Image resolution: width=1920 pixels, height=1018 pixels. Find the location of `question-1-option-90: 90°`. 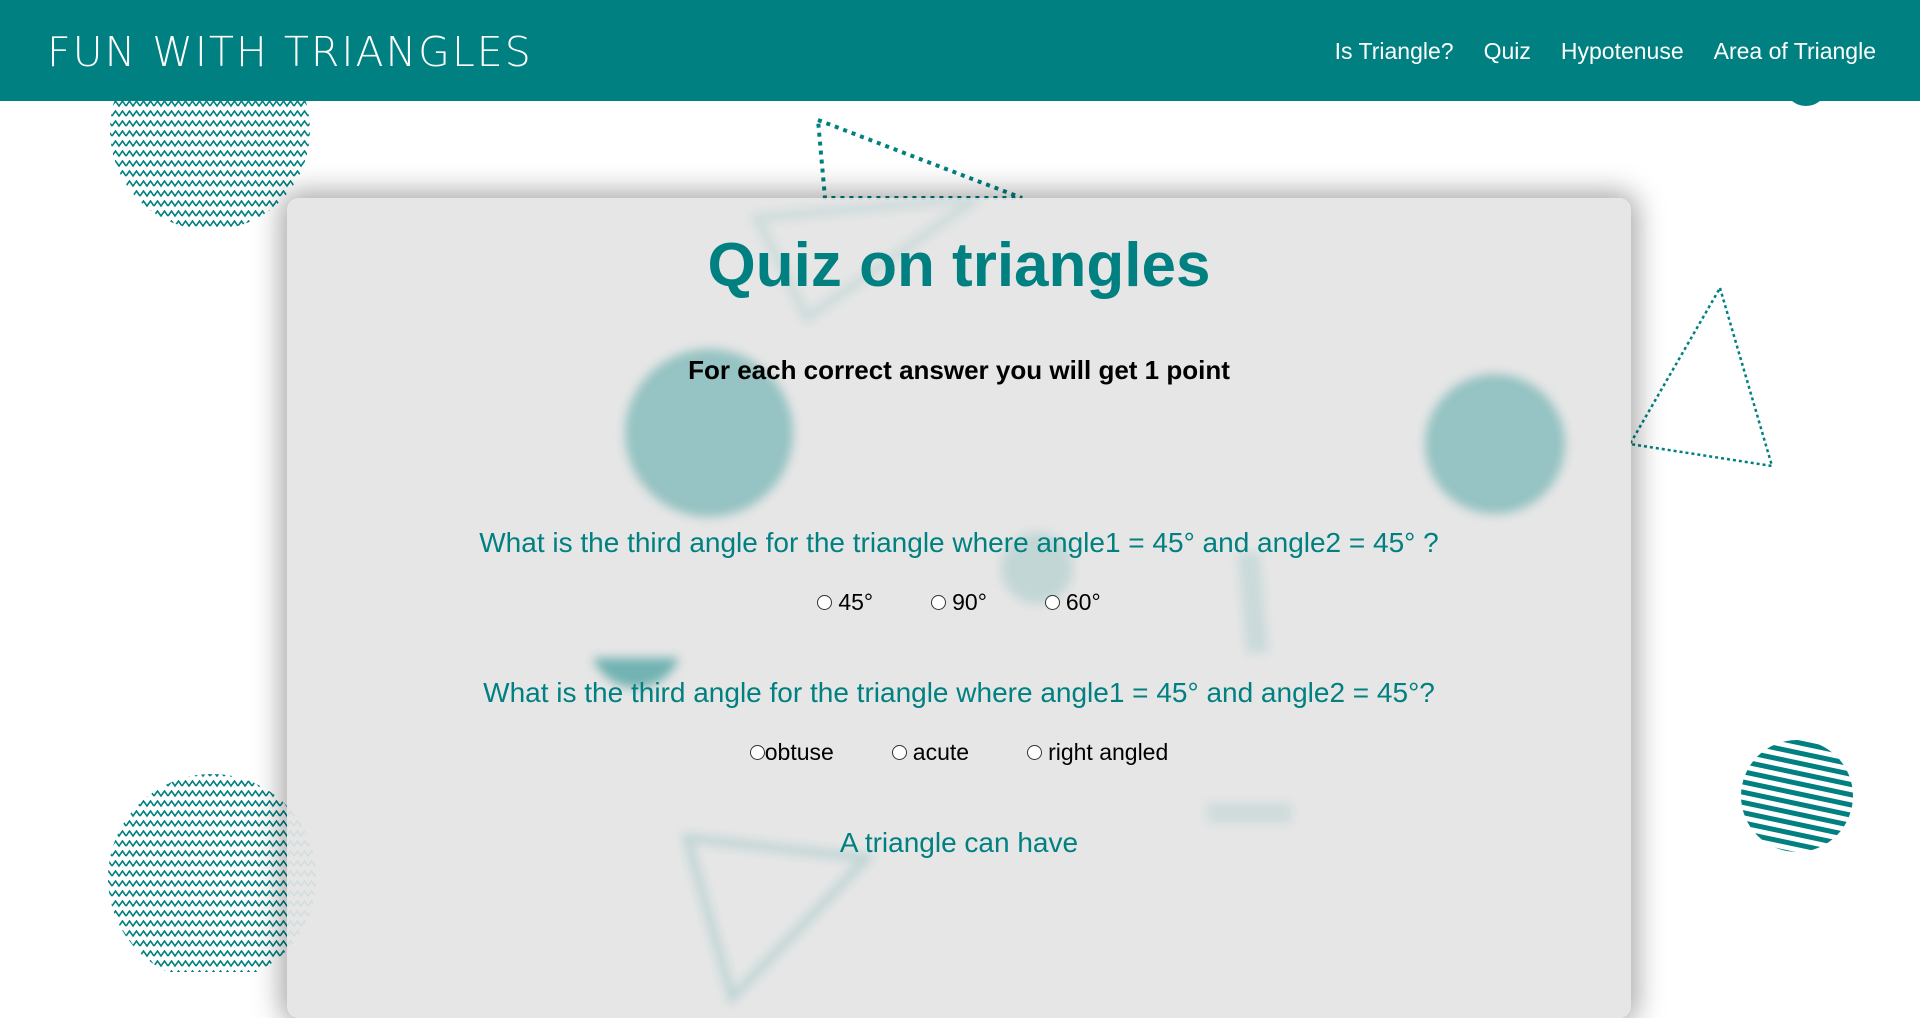

question-1-option-90: 90° is located at coordinates (959, 602).